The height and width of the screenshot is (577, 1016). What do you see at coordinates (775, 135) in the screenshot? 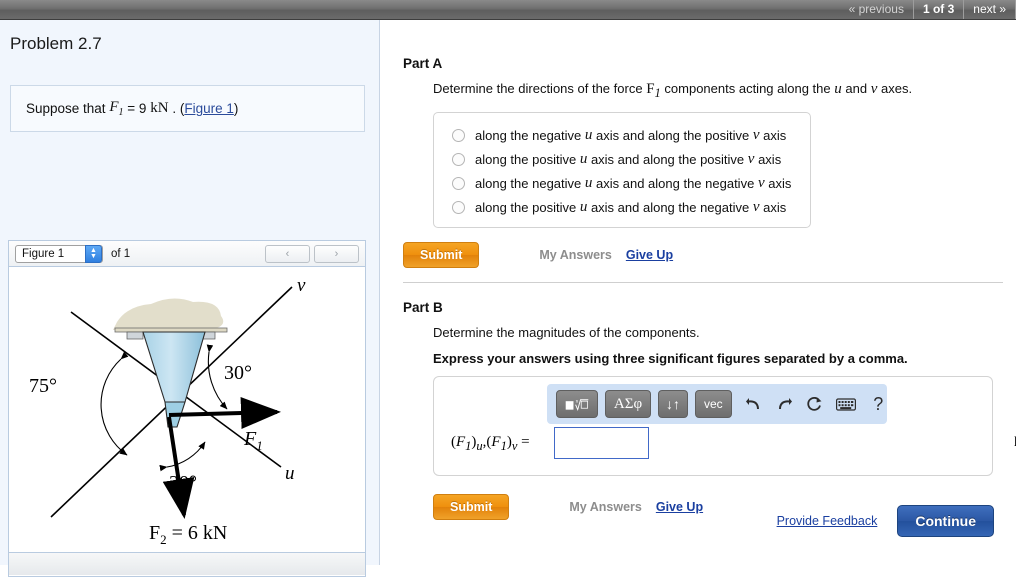
I see `option-1-end: axis` at bounding box center [775, 135].